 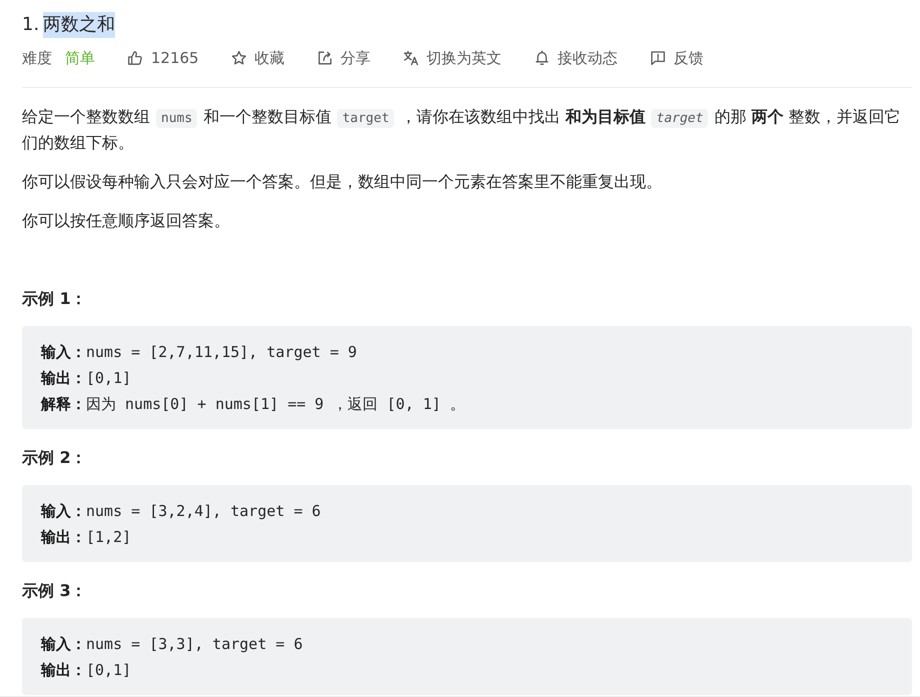 What do you see at coordinates (199, 352) in the screenshot?
I see `example-line: 输入：nums = [2,7,11,15], target = 9` at bounding box center [199, 352].